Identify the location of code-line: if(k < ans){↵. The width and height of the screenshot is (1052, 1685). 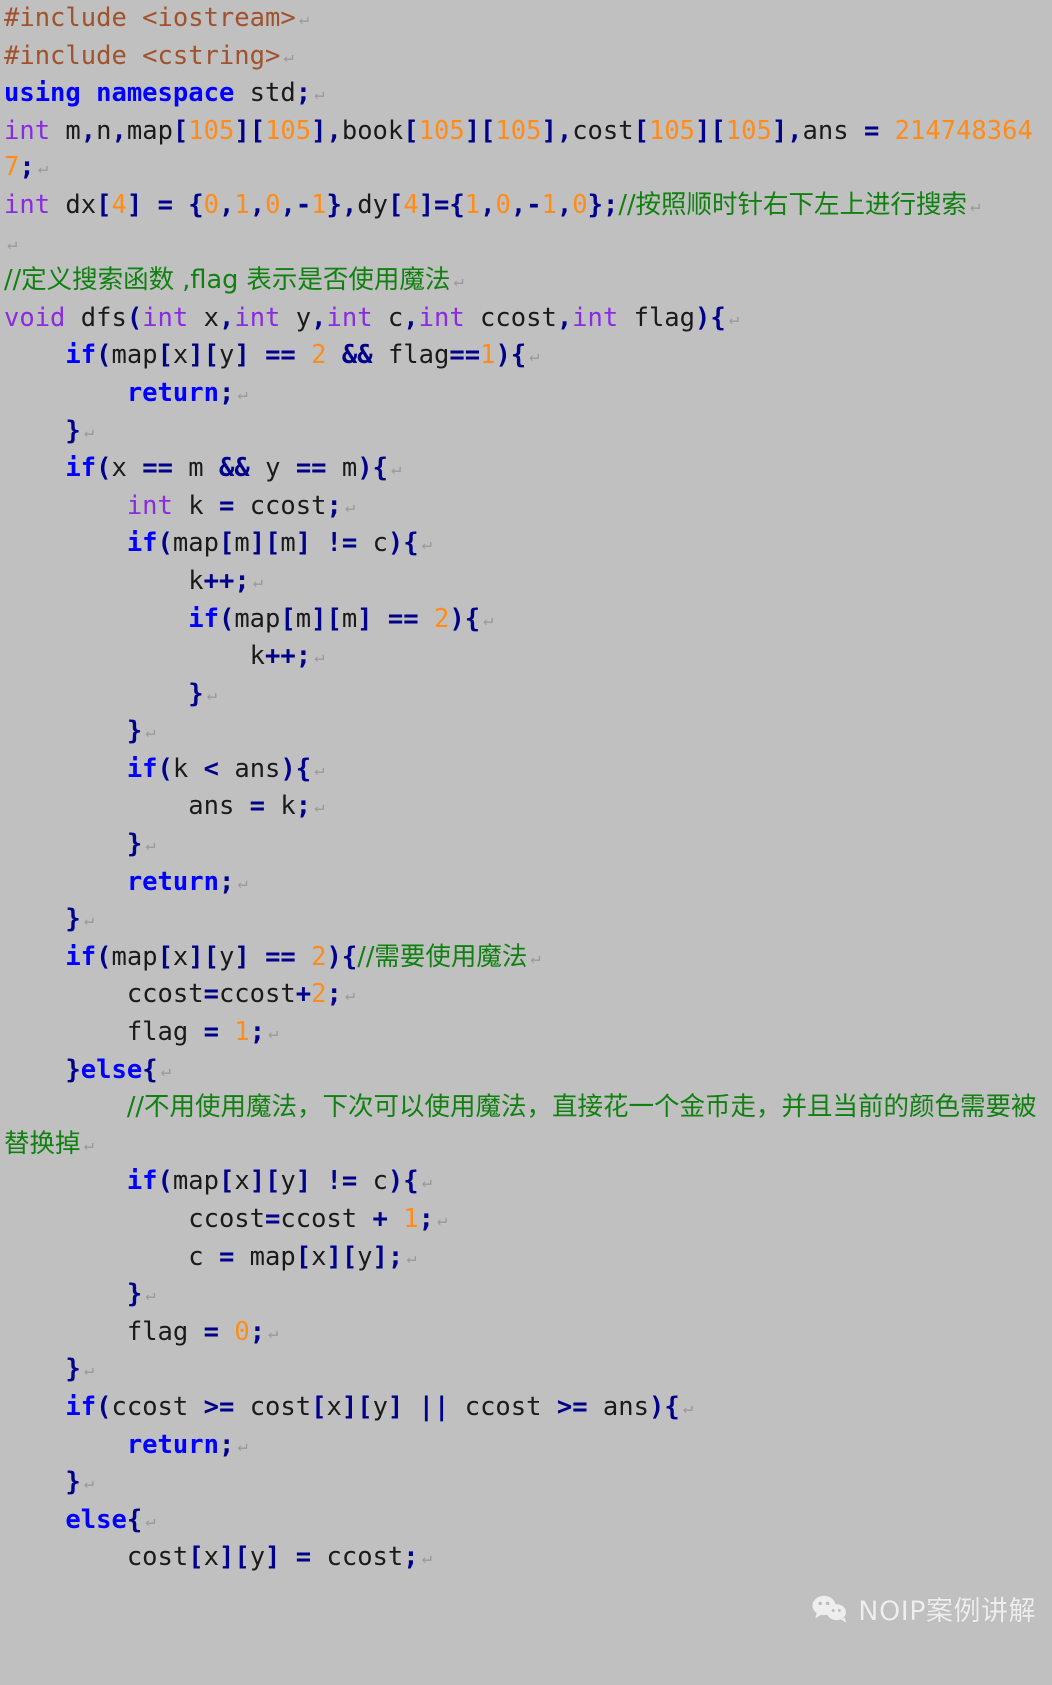
(225, 768).